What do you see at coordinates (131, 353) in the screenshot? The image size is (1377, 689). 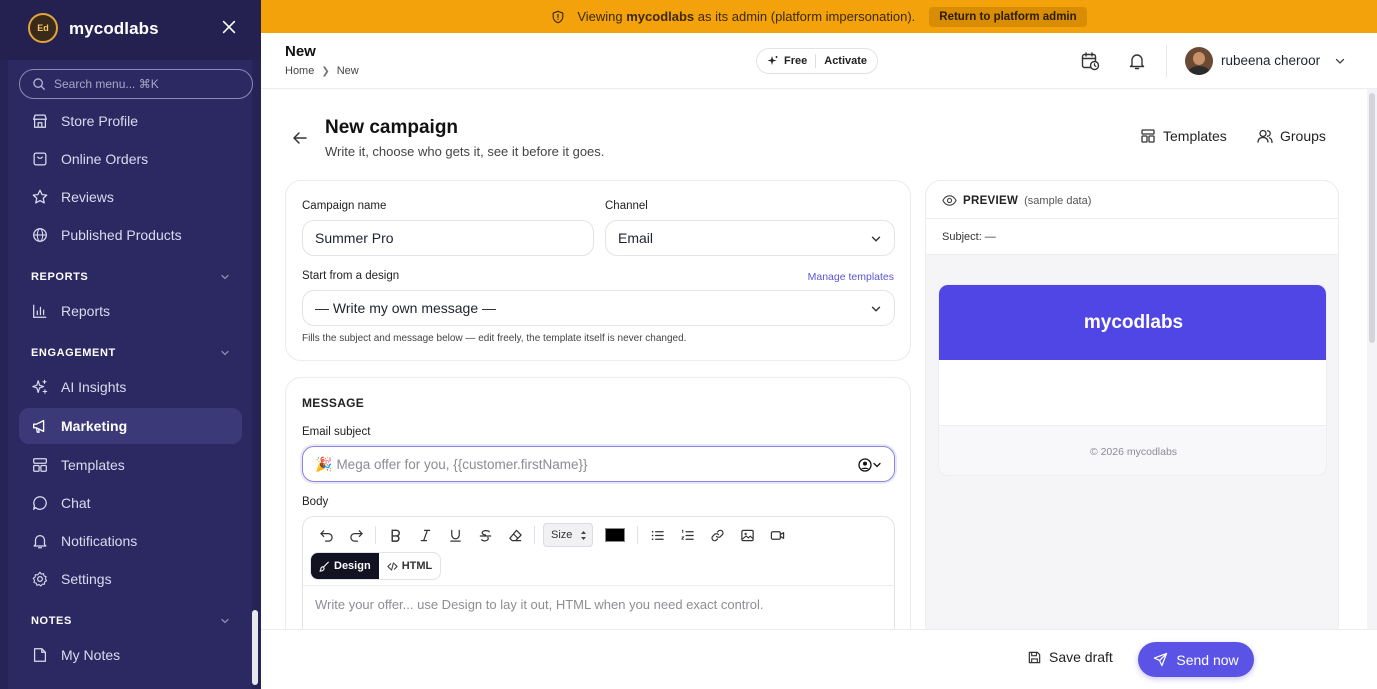 I see `sidebar-section-engagement: ENGAGEMENT` at bounding box center [131, 353].